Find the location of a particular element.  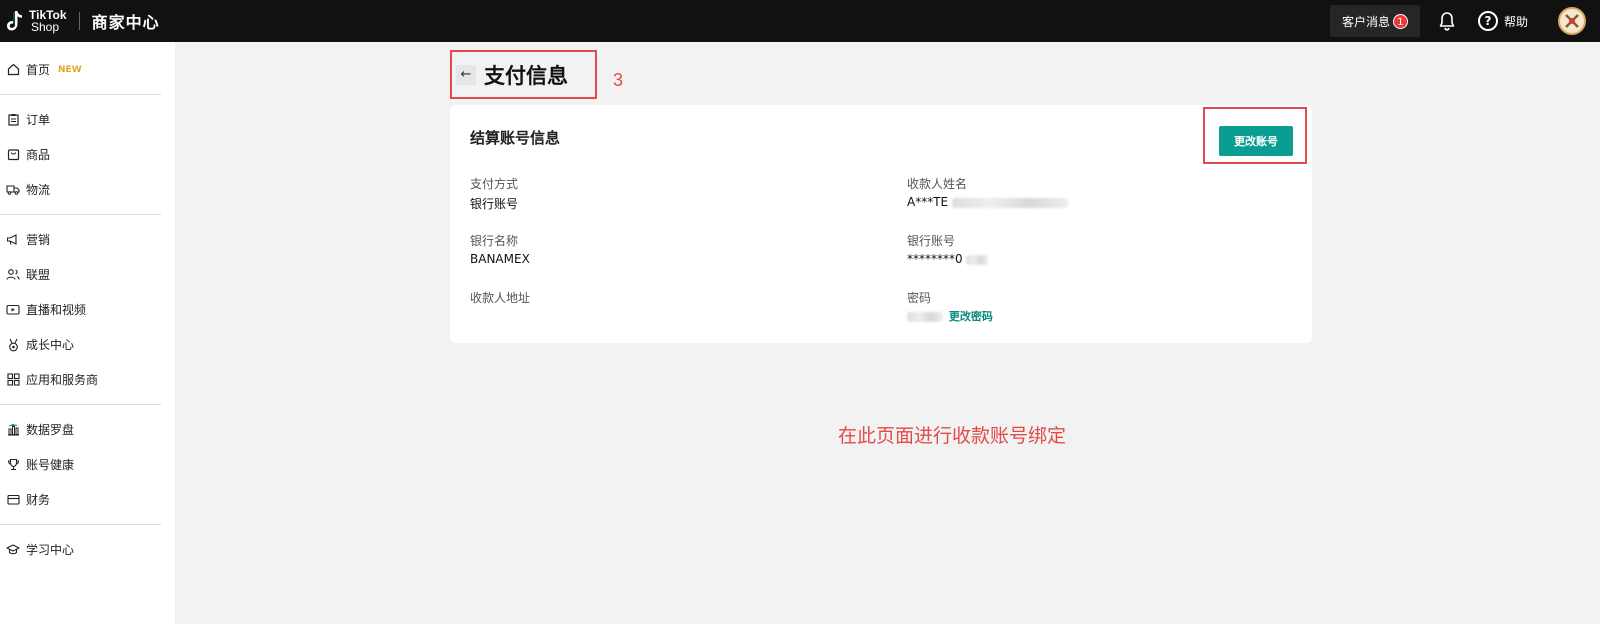

page-title: 支付信息 is located at coordinates (526, 75).